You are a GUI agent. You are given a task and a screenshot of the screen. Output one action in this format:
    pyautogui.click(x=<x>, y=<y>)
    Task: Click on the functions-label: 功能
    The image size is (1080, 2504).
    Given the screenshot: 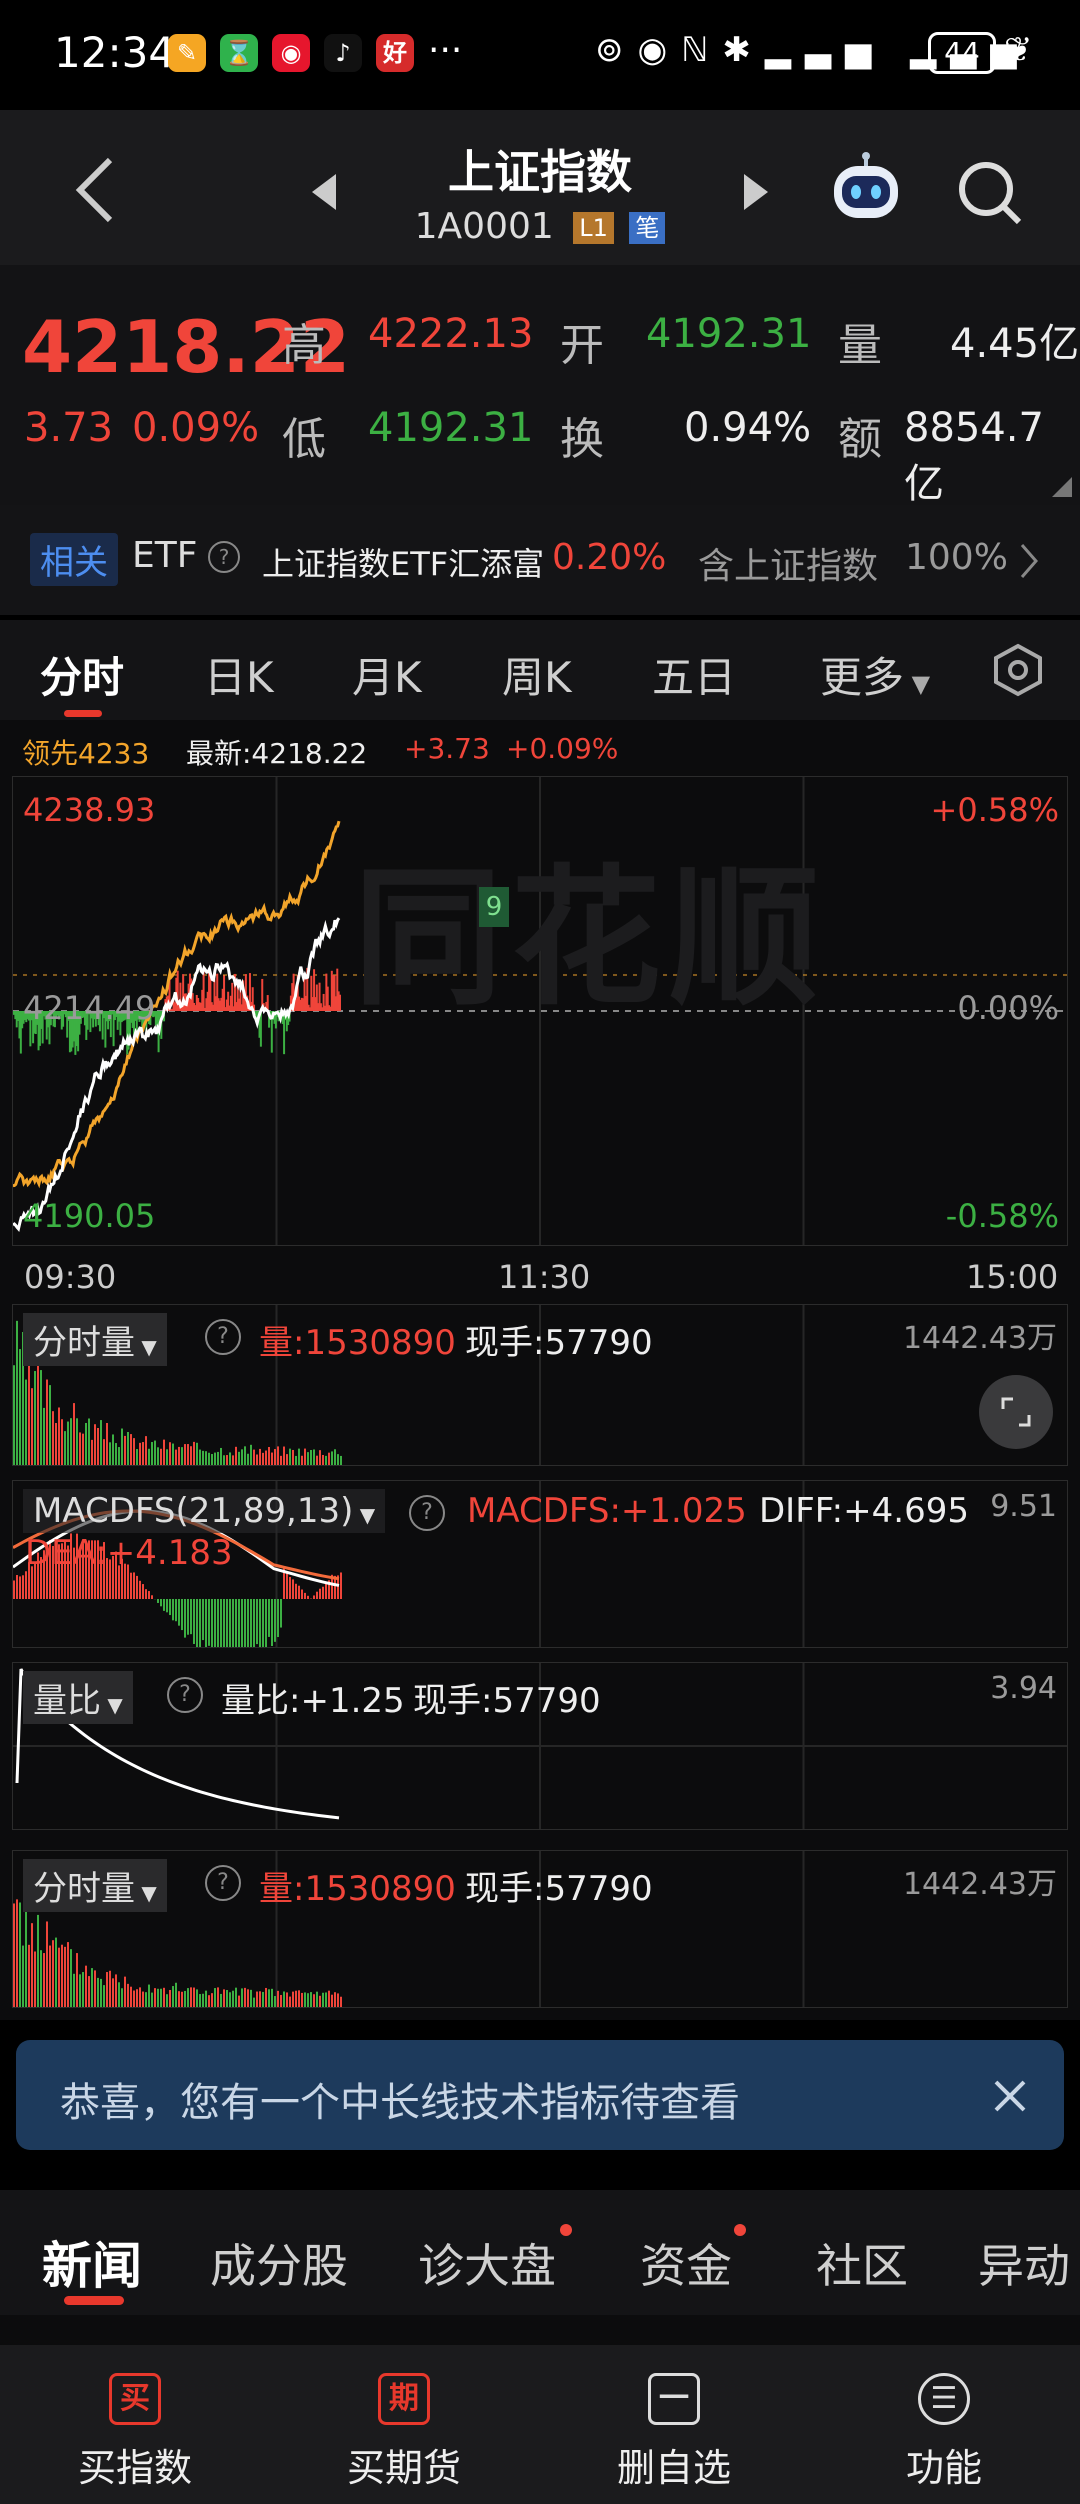 What is the action you would take?
    pyautogui.click(x=943, y=2468)
    